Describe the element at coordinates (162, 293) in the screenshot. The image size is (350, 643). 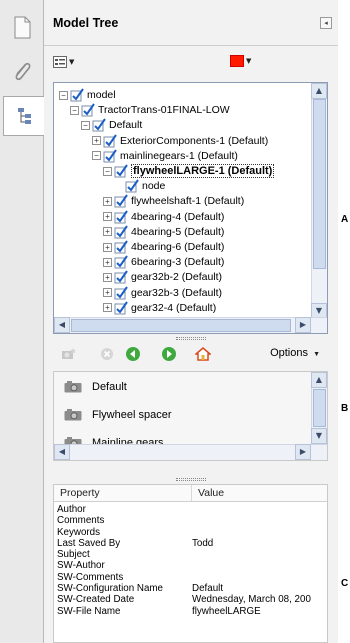
I see `tree-row: + gear32b-3 (Default)` at that location.